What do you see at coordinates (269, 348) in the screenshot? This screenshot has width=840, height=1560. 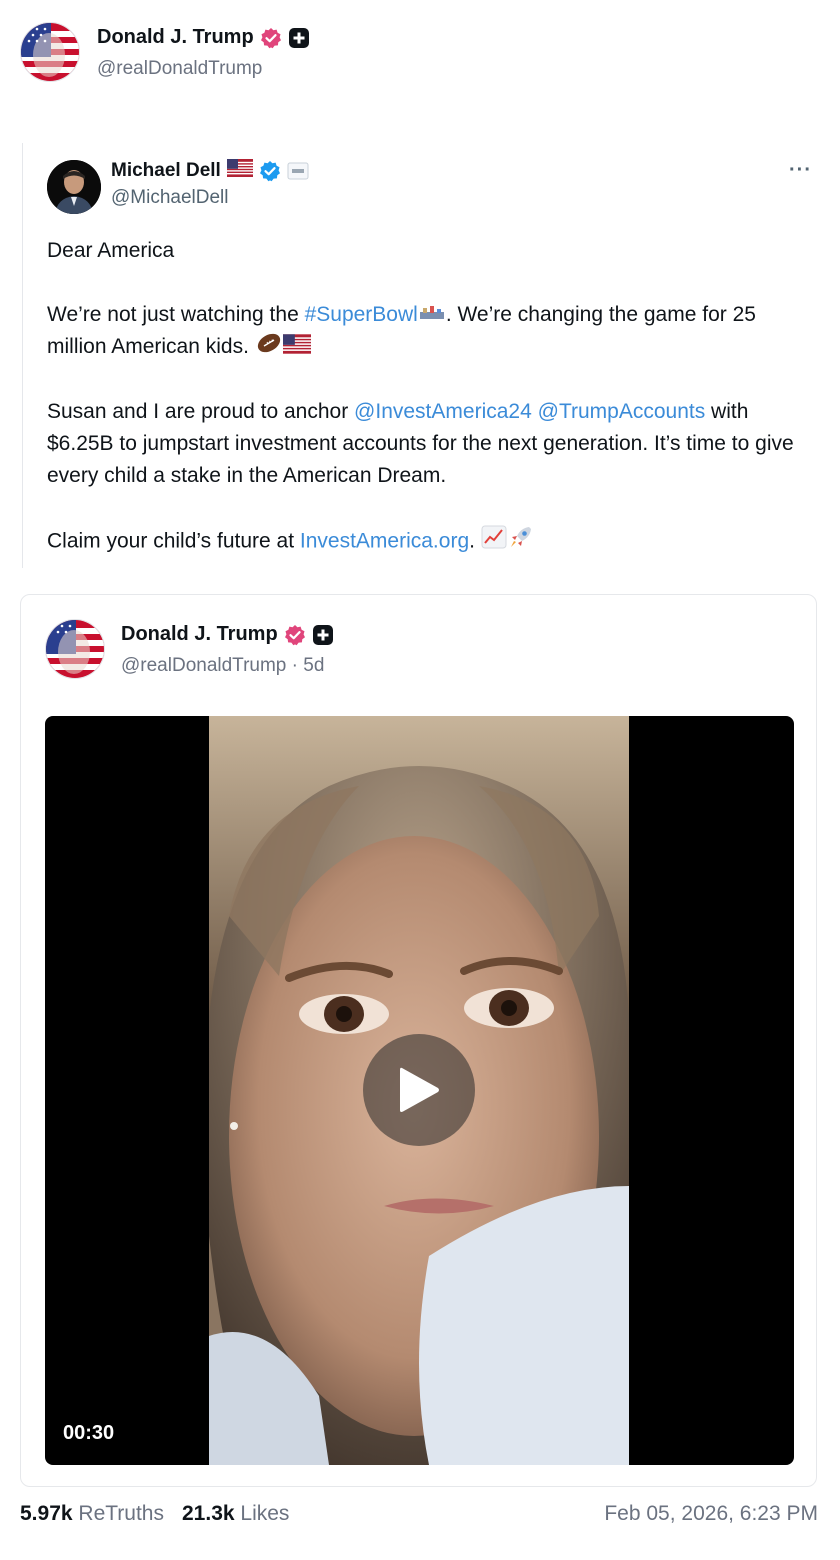 I see `football-icon` at bounding box center [269, 348].